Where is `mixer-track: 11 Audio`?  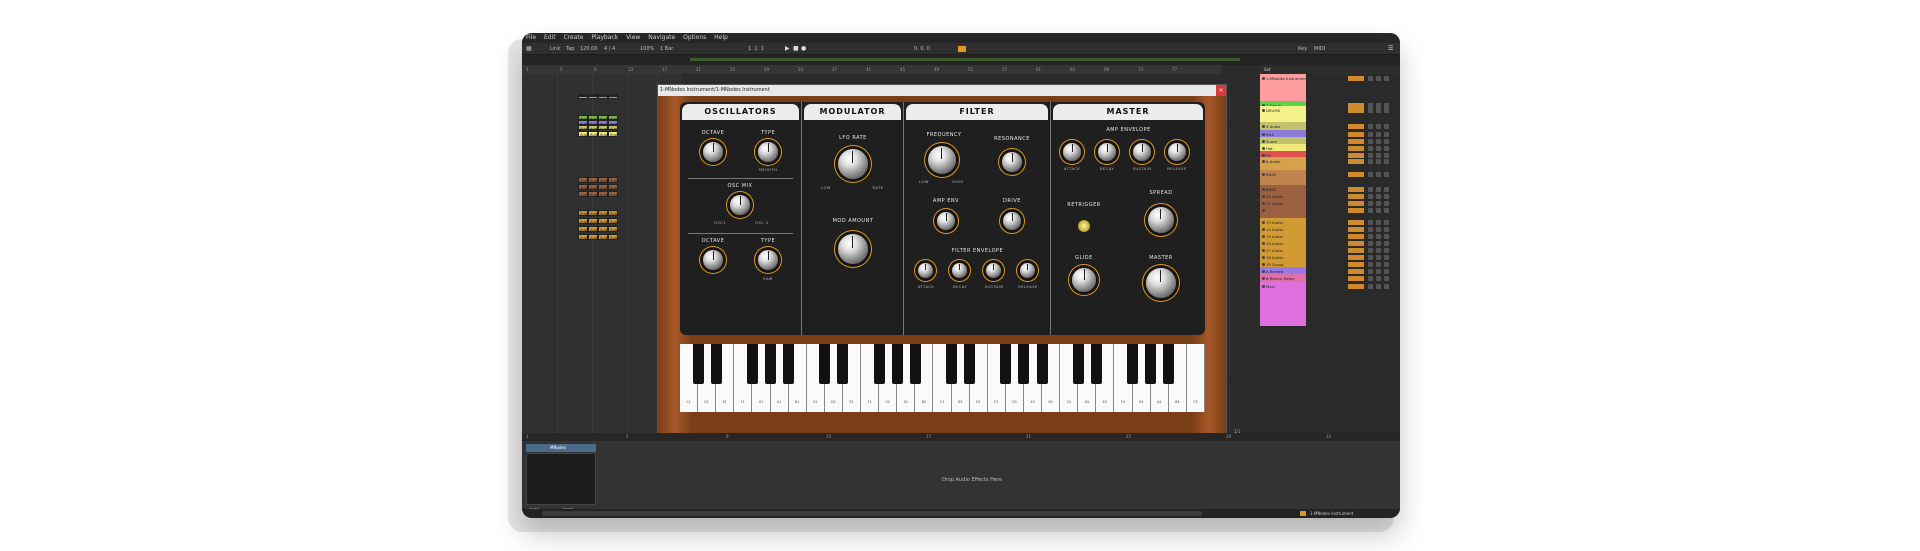 mixer-track: 11 Audio is located at coordinates (1283, 202).